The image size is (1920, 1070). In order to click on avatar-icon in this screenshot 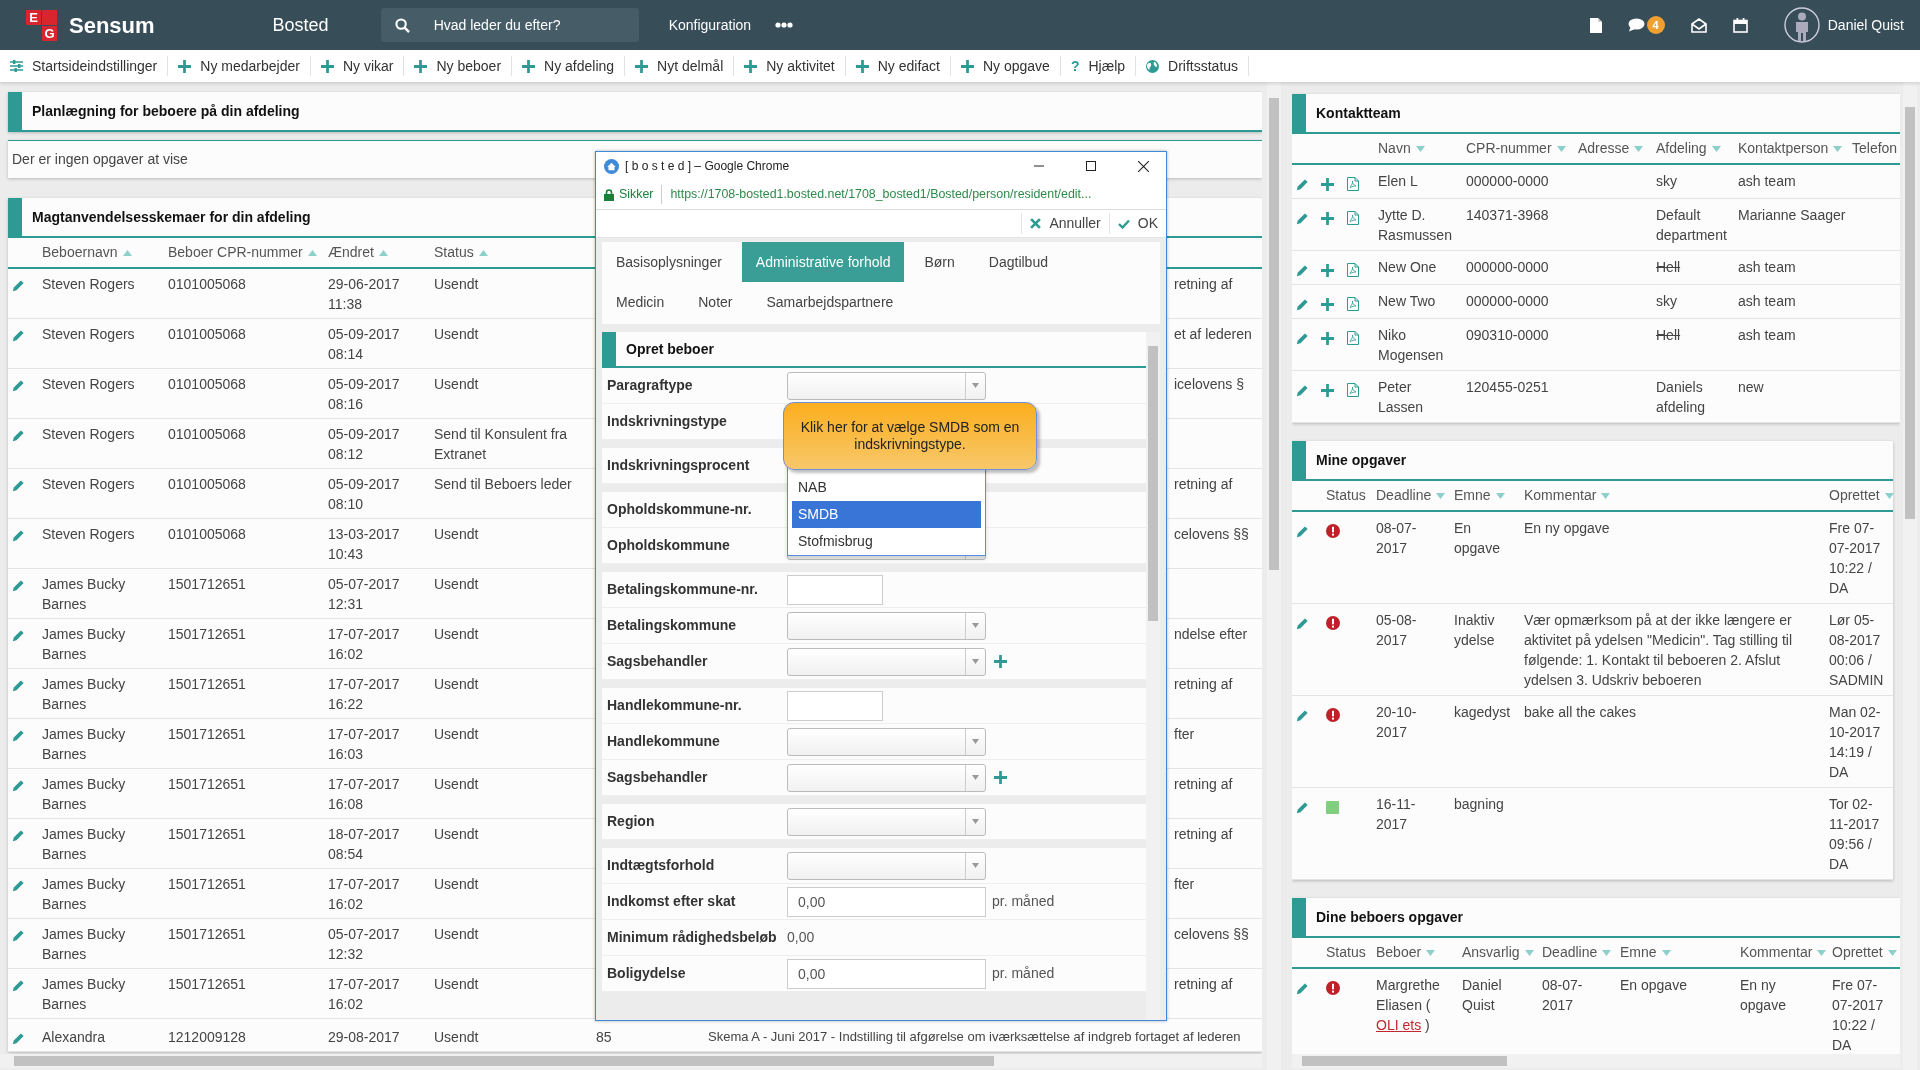, I will do `click(1801, 25)`.